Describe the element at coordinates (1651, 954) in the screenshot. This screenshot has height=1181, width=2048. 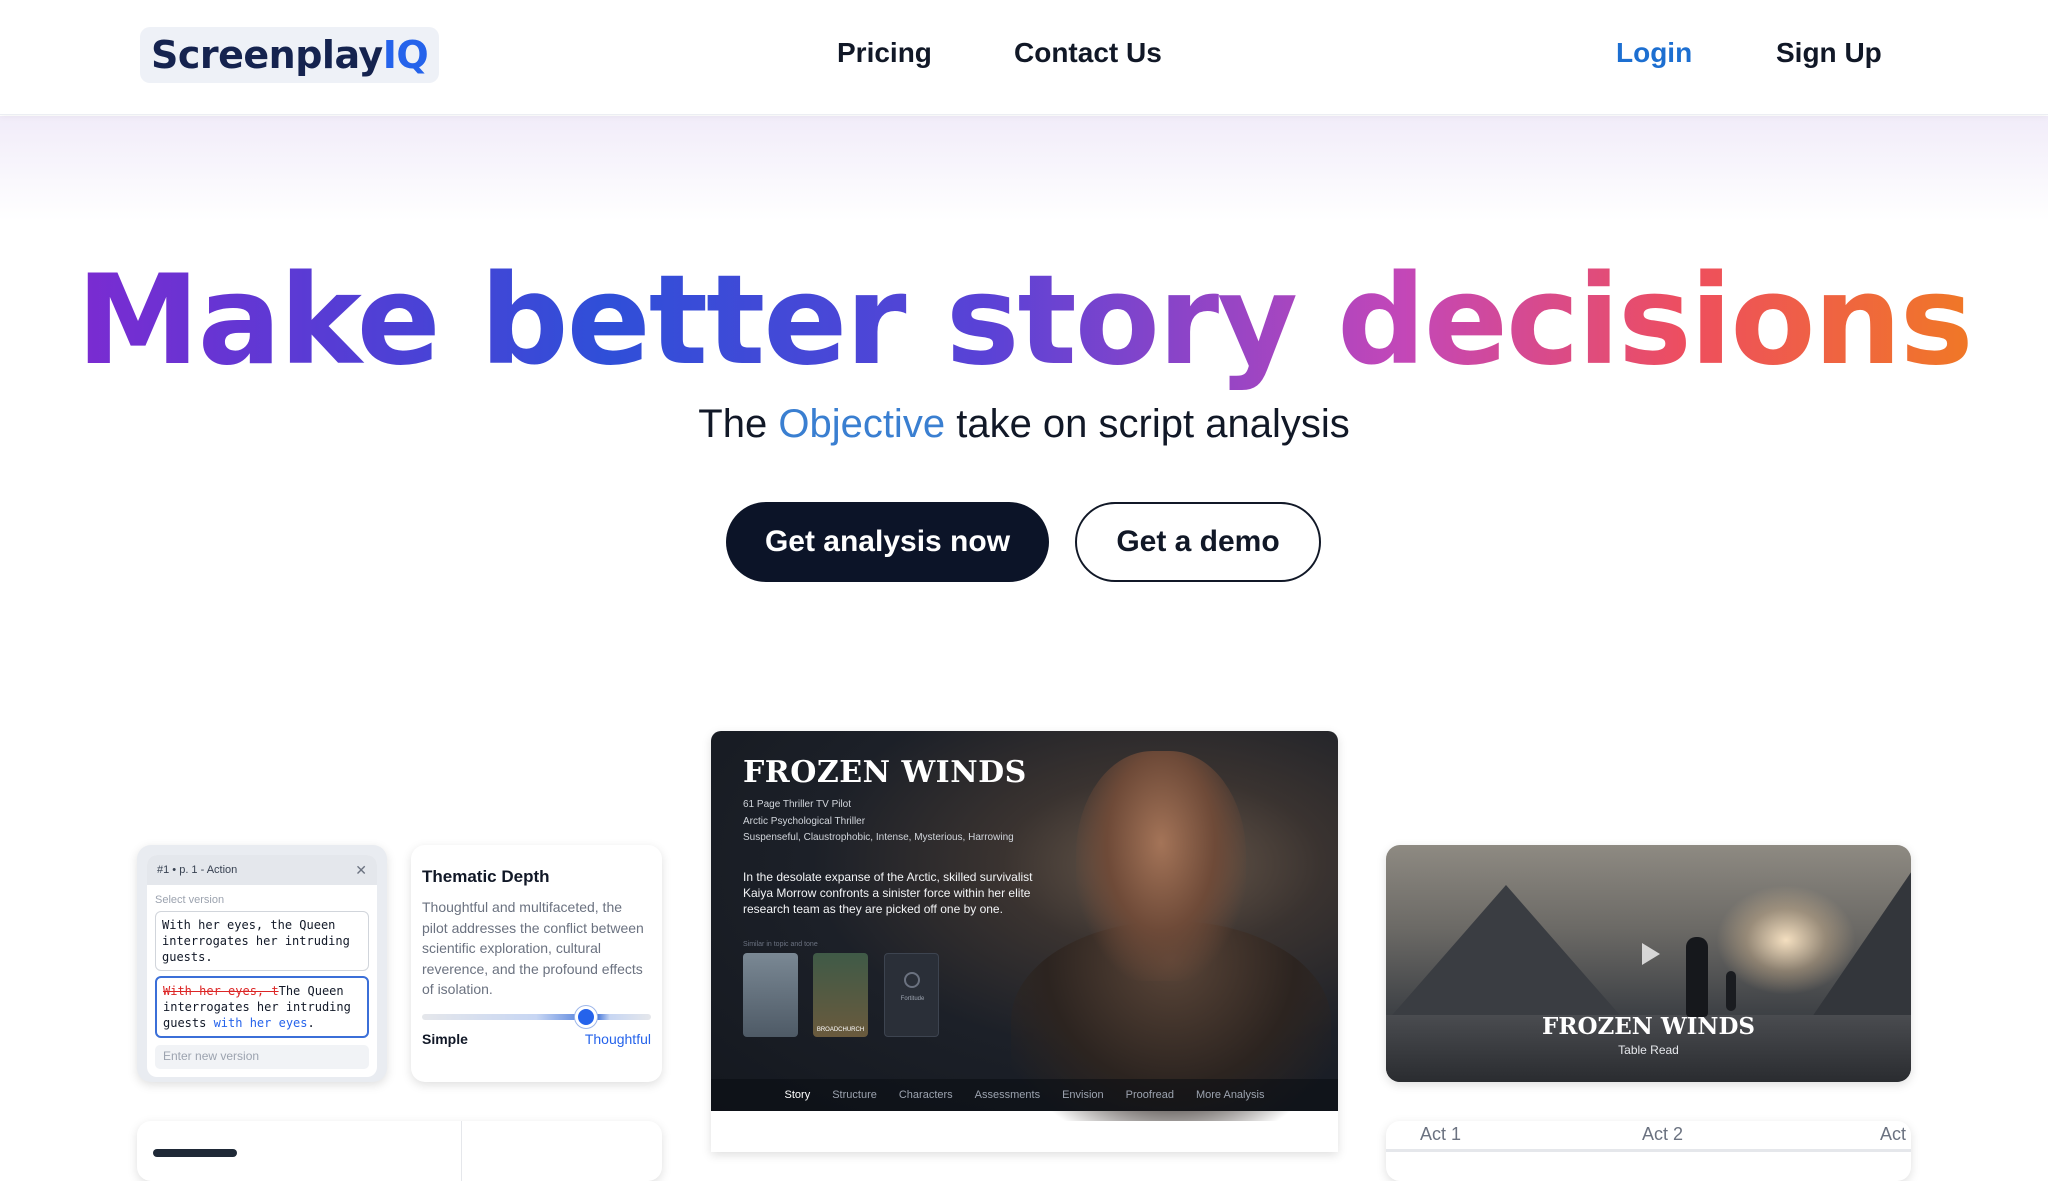
I see `play-icon` at that location.